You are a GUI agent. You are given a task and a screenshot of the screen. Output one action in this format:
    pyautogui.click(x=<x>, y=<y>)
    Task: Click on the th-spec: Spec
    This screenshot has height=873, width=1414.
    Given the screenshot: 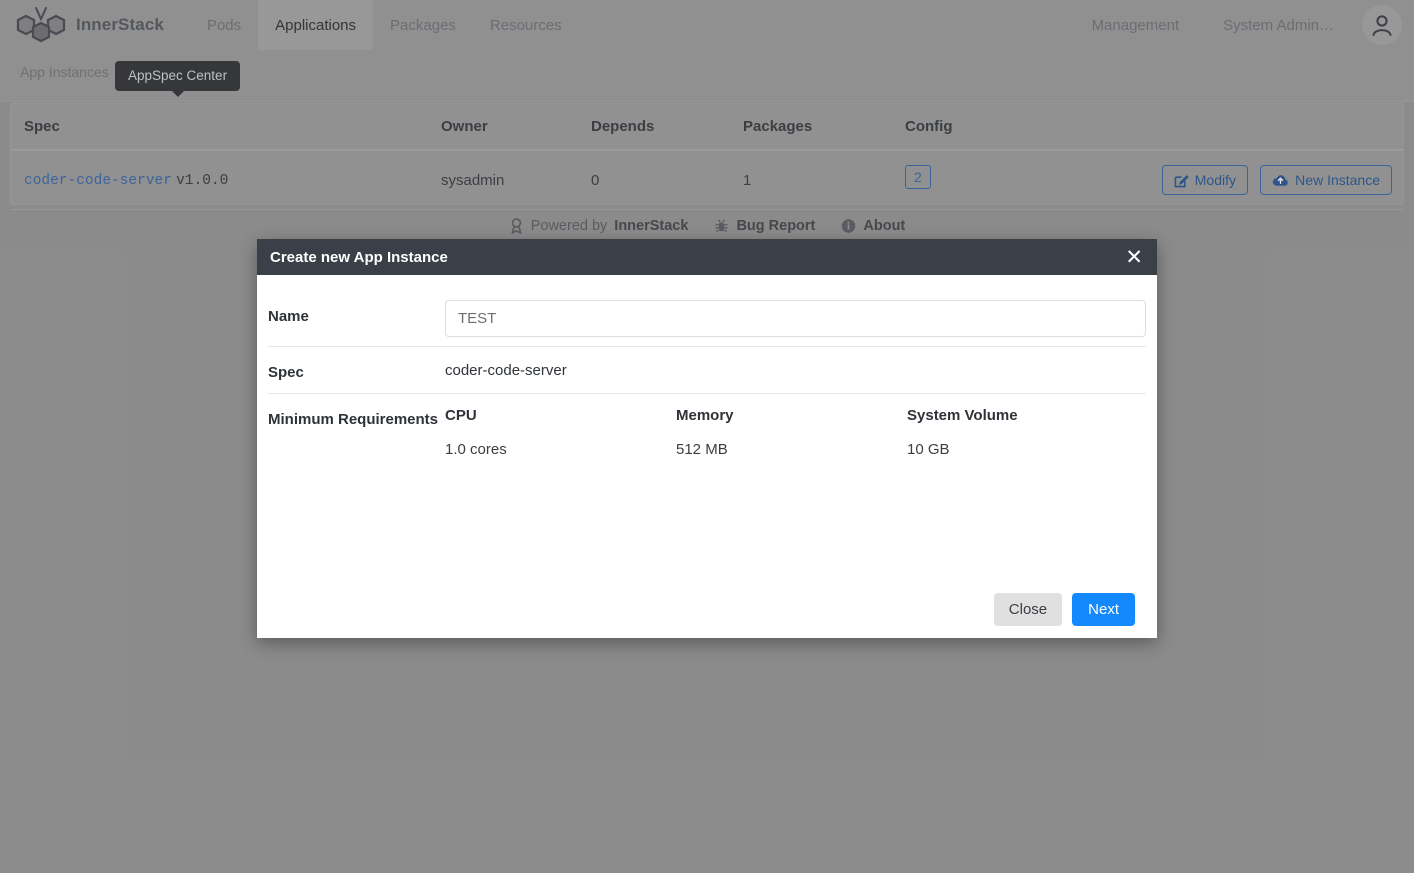 What is the action you would take?
    pyautogui.click(x=226, y=127)
    